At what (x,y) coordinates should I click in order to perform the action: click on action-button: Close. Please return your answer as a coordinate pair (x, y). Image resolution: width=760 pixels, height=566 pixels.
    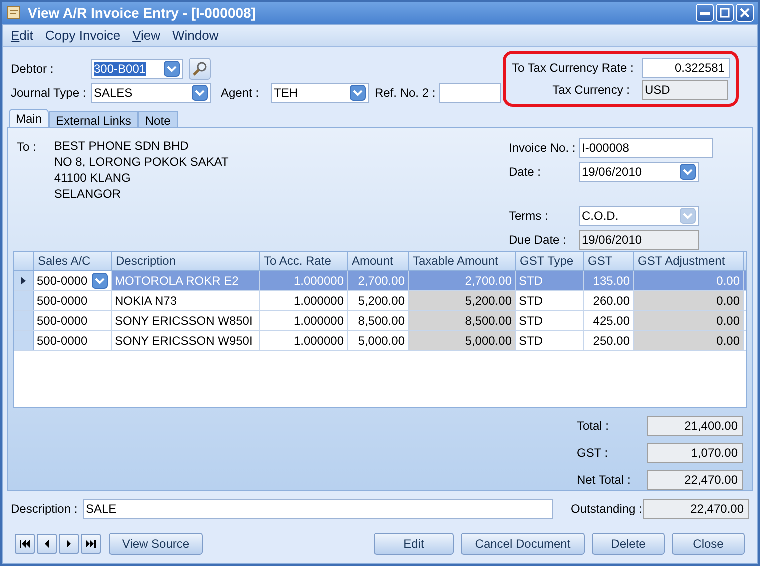
    Looking at the image, I should click on (708, 544).